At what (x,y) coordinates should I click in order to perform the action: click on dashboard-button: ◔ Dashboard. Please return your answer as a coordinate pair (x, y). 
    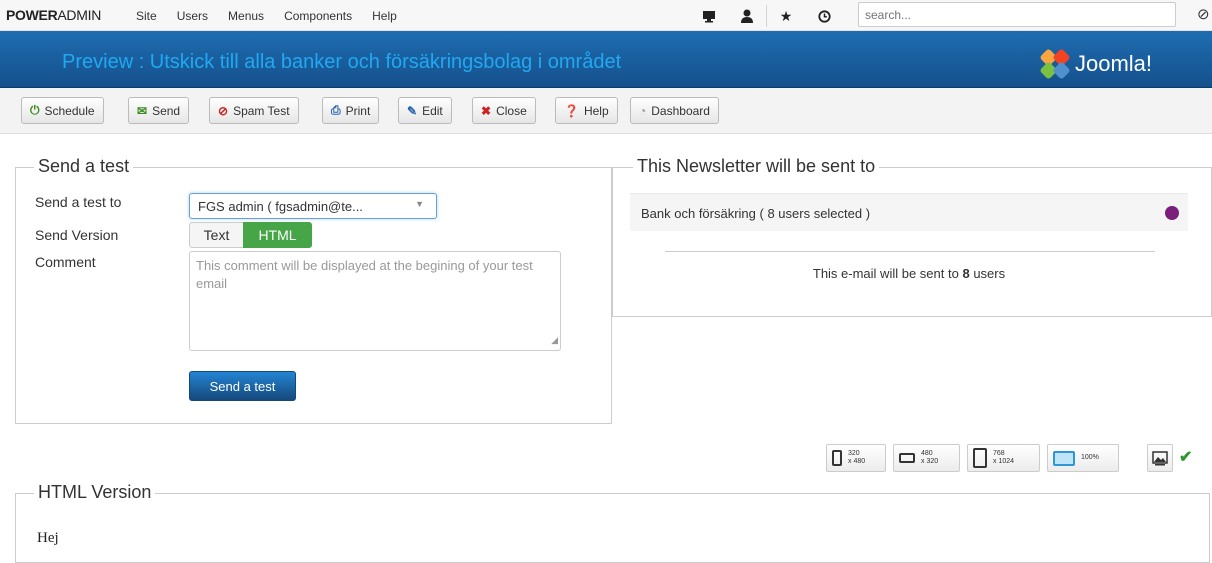
    Looking at the image, I should click on (674, 110).